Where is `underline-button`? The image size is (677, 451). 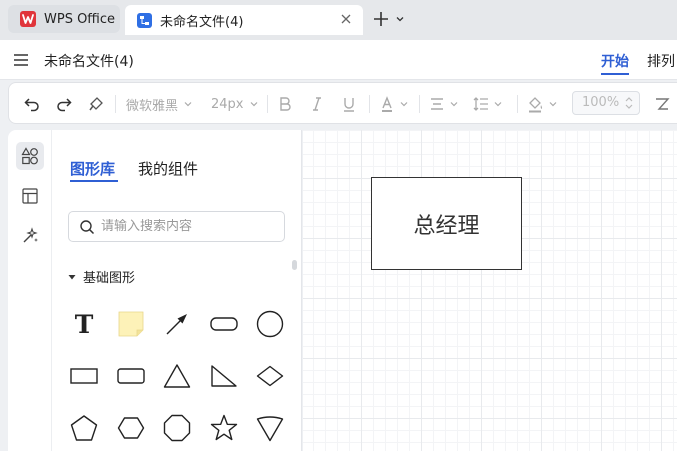 underline-button is located at coordinates (349, 104).